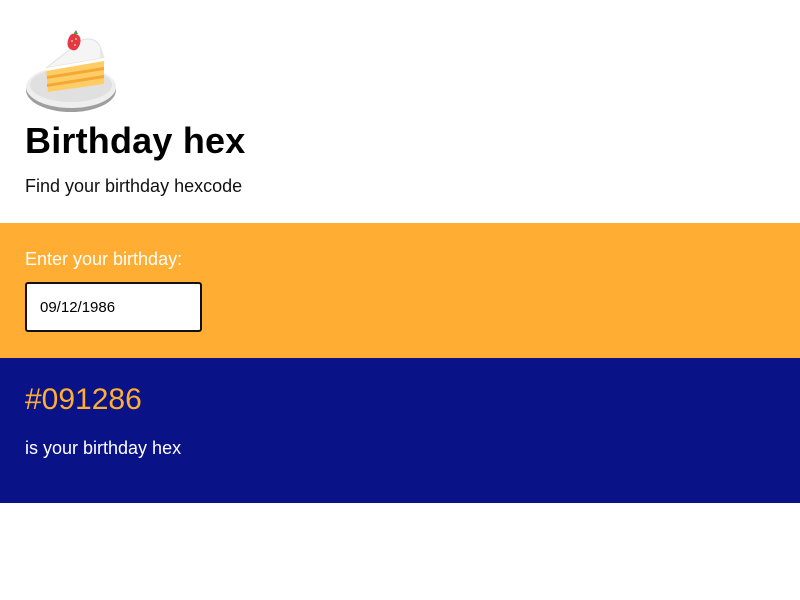 Image resolution: width=800 pixels, height=600 pixels. I want to click on birthday-input-label: Enter your birthday:, so click(104, 259).